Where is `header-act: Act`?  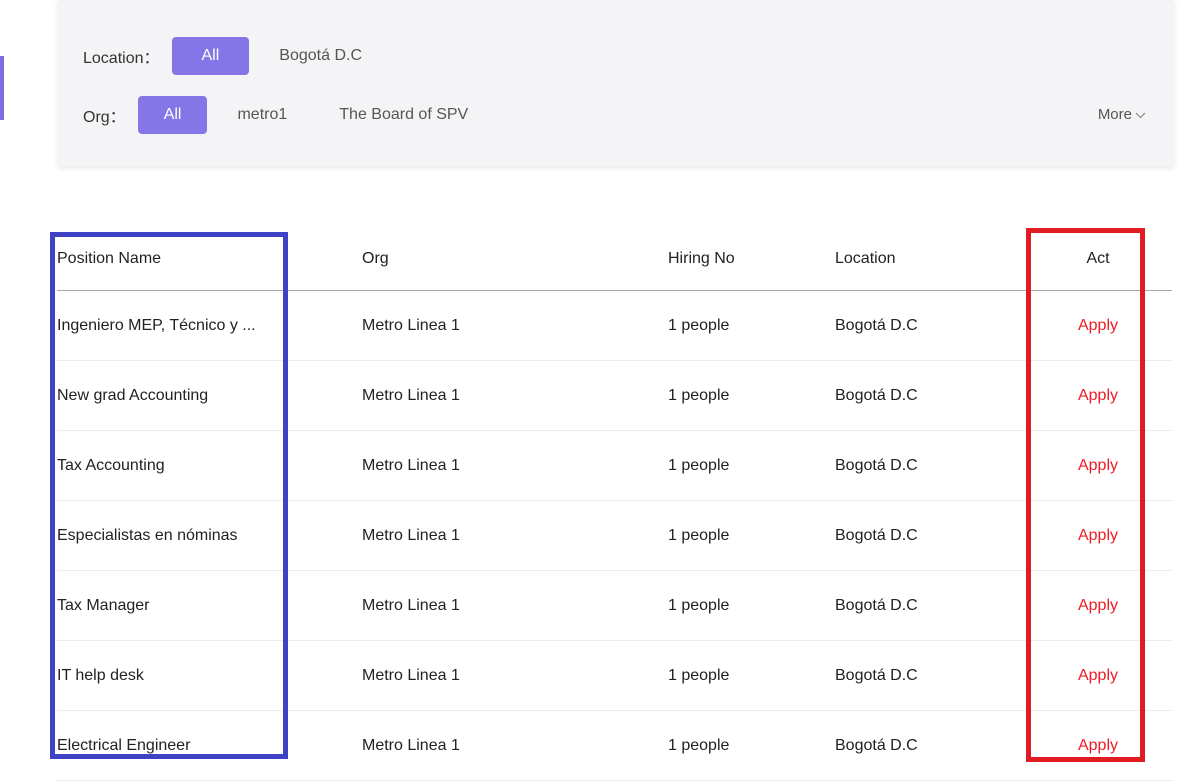 header-act: Act is located at coordinates (1098, 258).